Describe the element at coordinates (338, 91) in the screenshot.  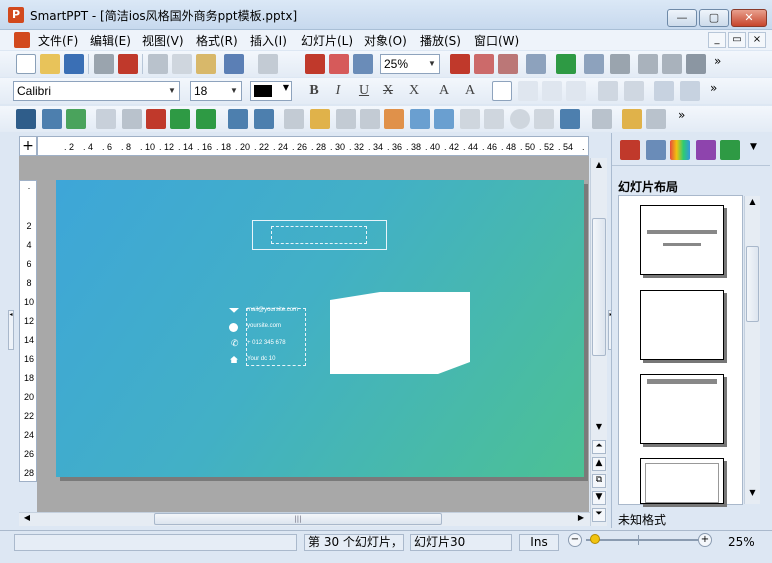
I see `italic-icon: I` at that location.